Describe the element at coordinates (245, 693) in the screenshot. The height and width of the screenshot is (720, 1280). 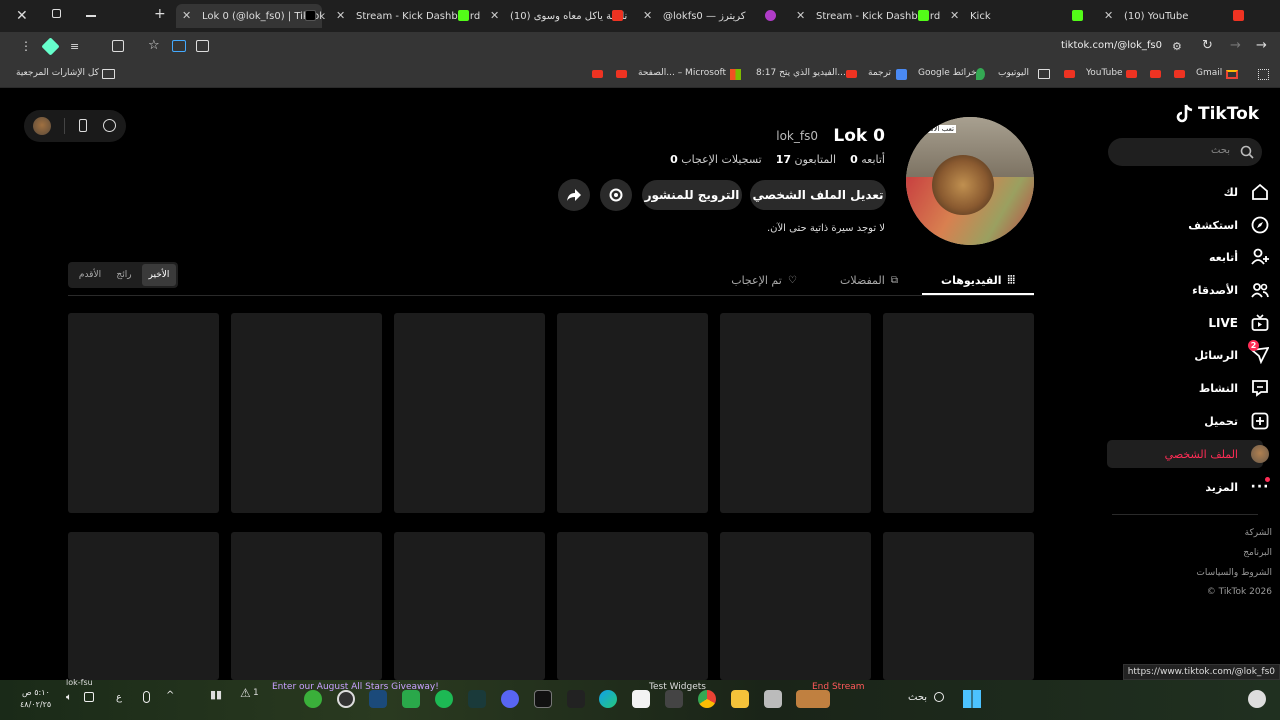
I see `warning-icon: ⚠` at that location.